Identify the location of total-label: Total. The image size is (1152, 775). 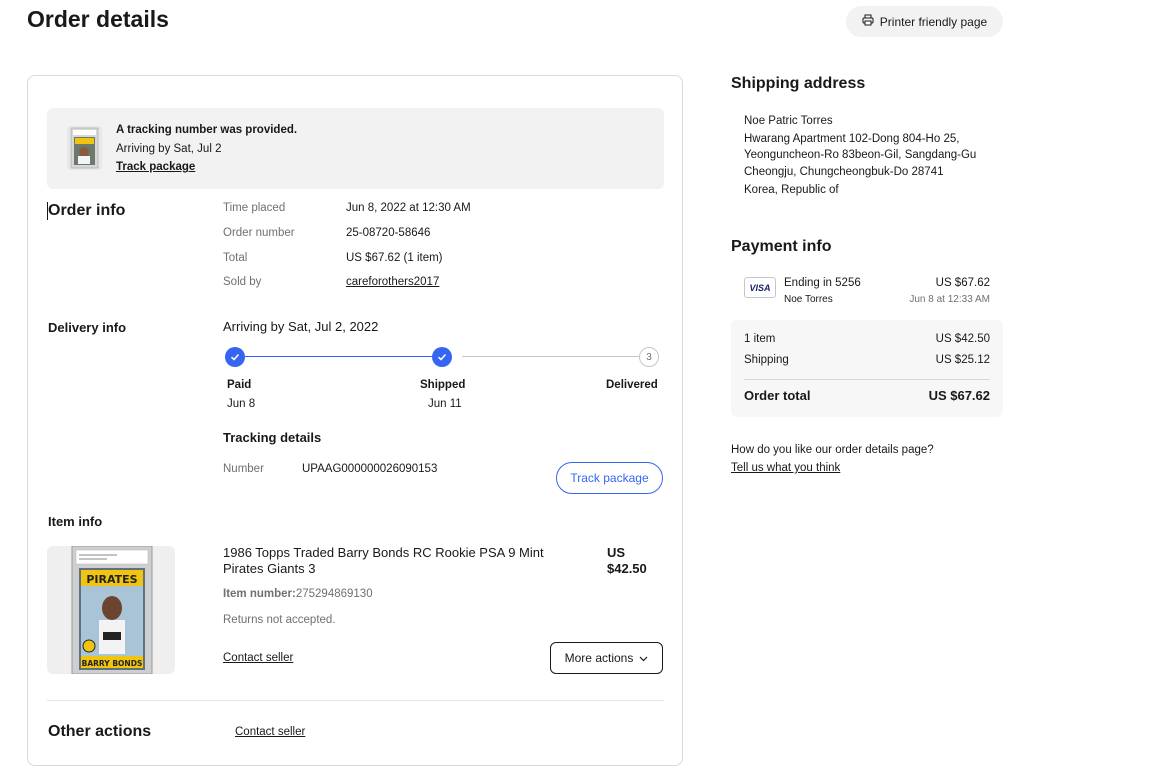
(235, 258).